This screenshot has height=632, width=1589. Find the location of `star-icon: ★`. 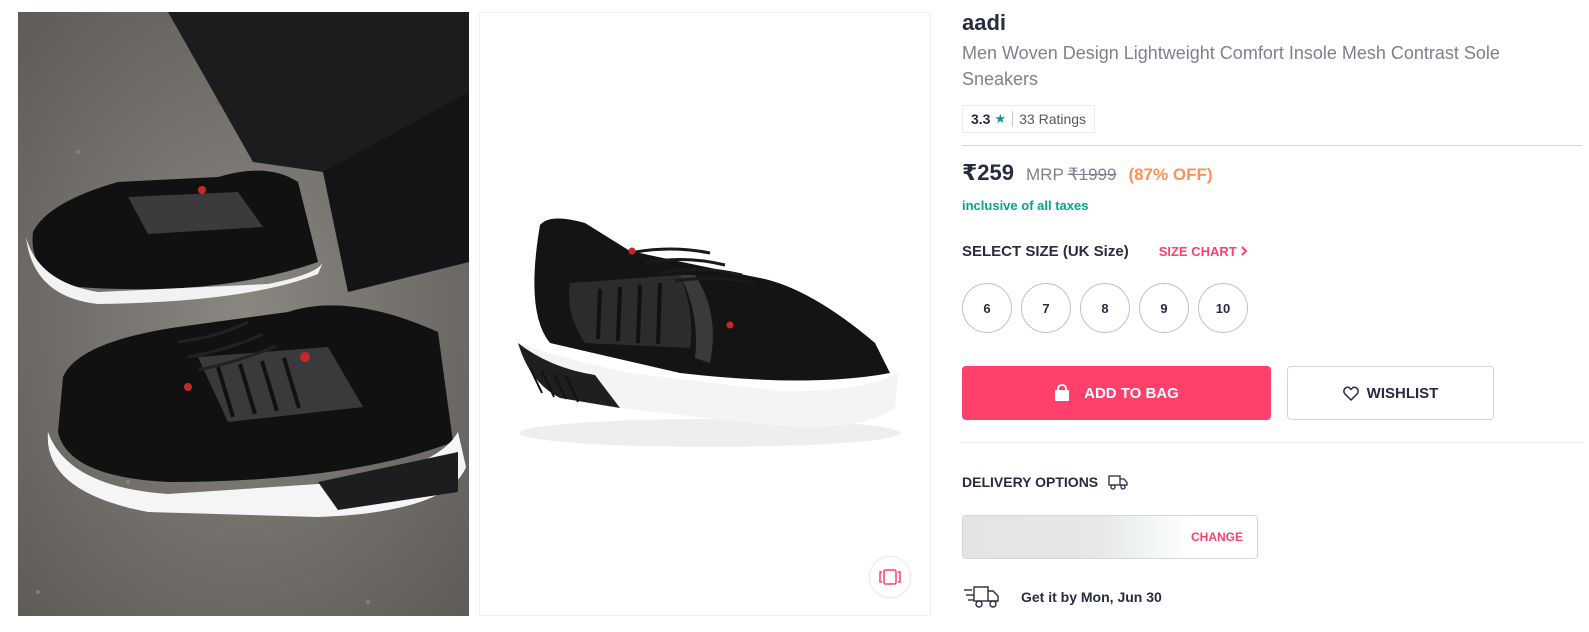

star-icon: ★ is located at coordinates (1000, 118).